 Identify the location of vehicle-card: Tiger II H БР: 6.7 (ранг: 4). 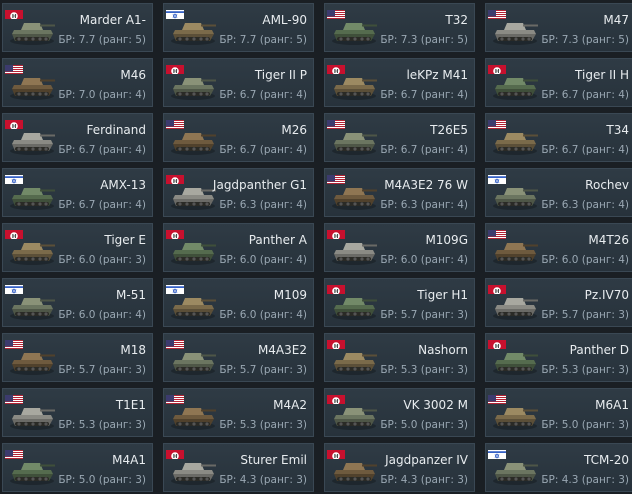
(558, 82).